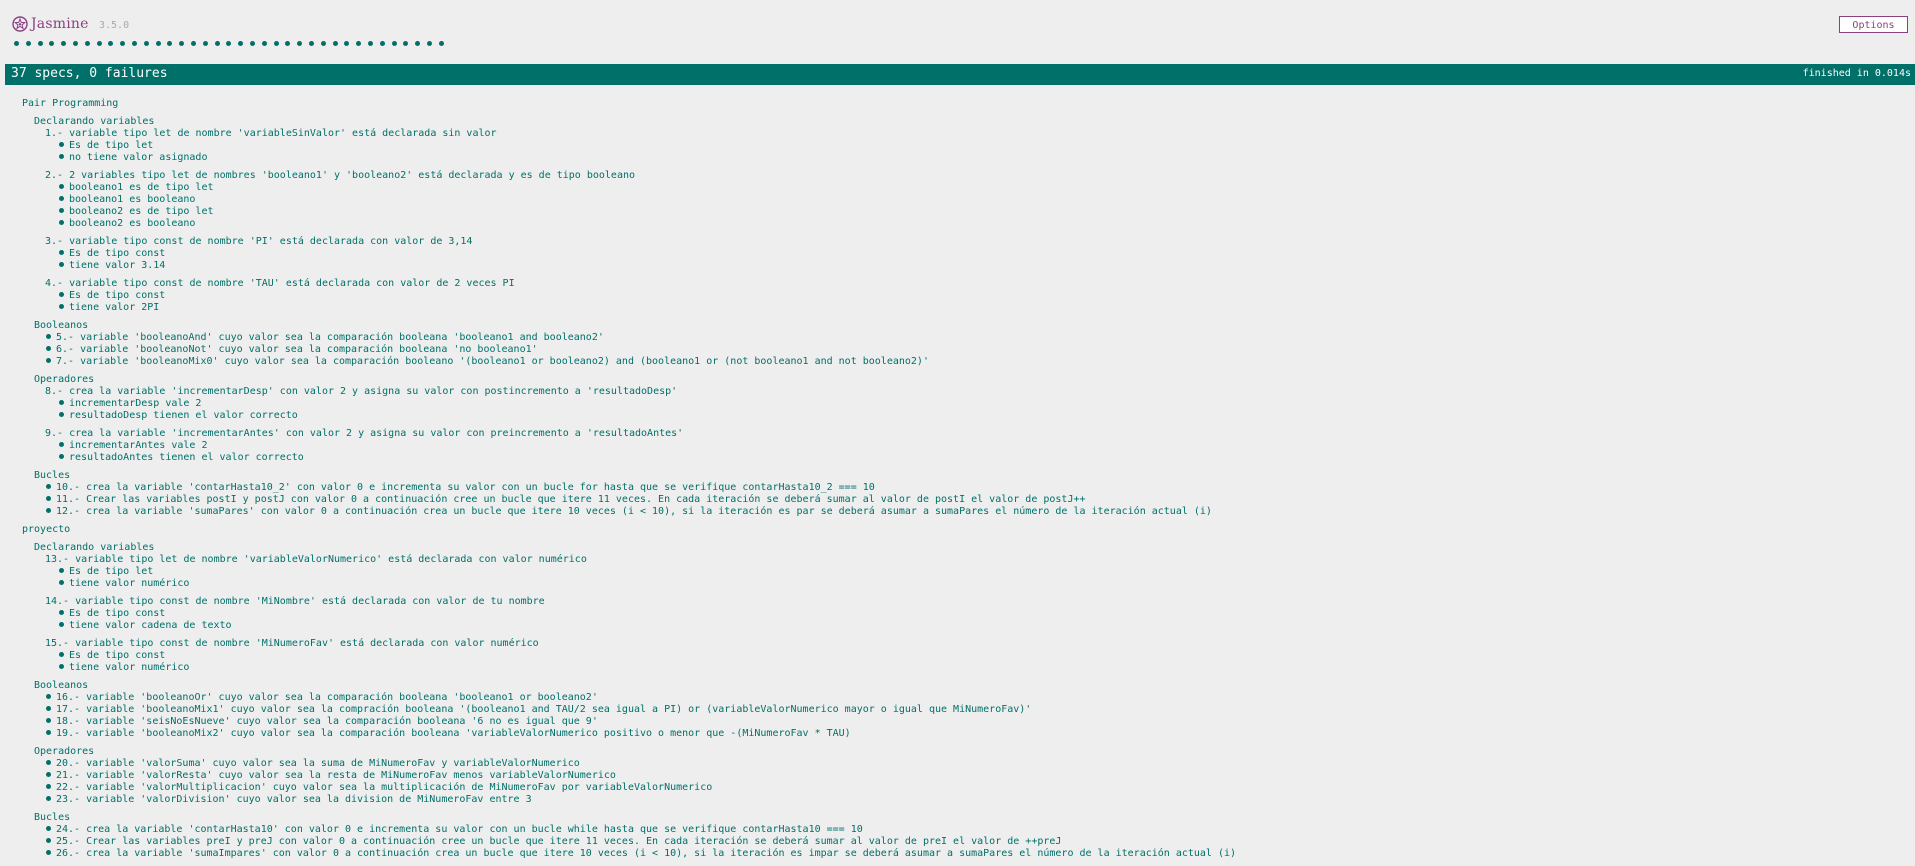  I want to click on suite-name: Pair Programming, so click(70, 103).